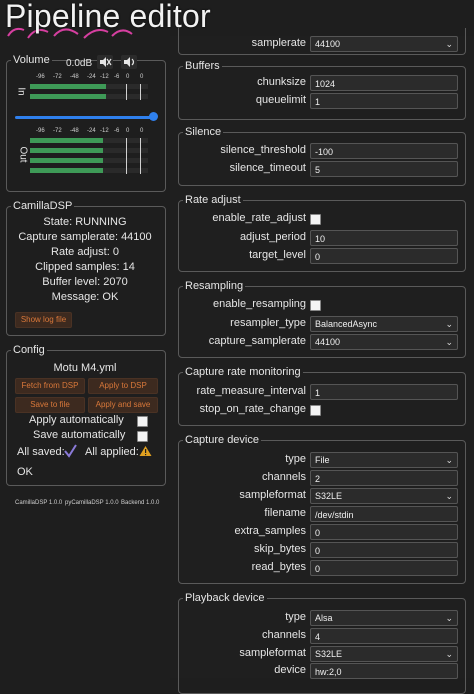  I want to click on skip-bytes-input: 0, so click(384, 550).